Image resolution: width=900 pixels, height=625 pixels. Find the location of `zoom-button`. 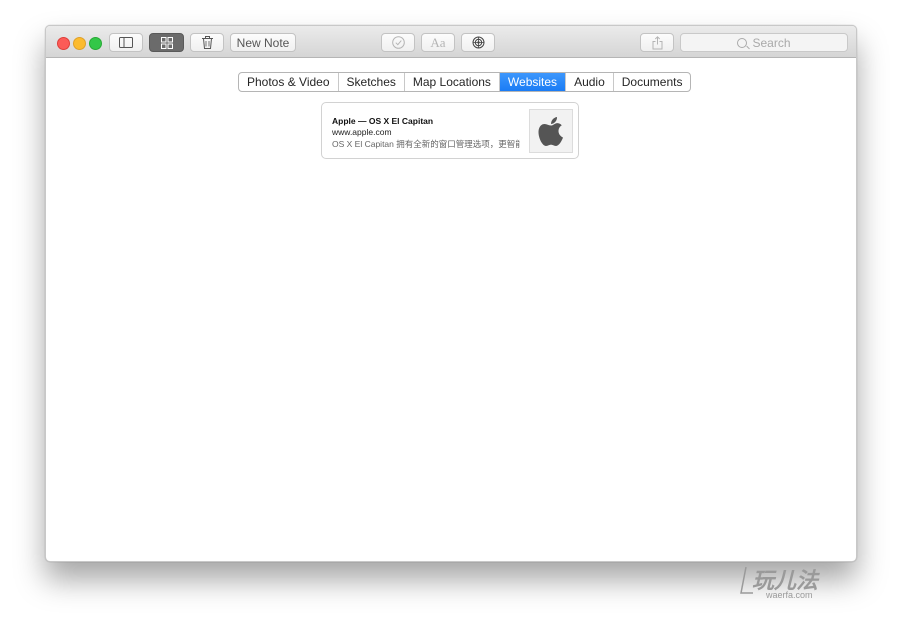

zoom-button is located at coordinates (95, 43).